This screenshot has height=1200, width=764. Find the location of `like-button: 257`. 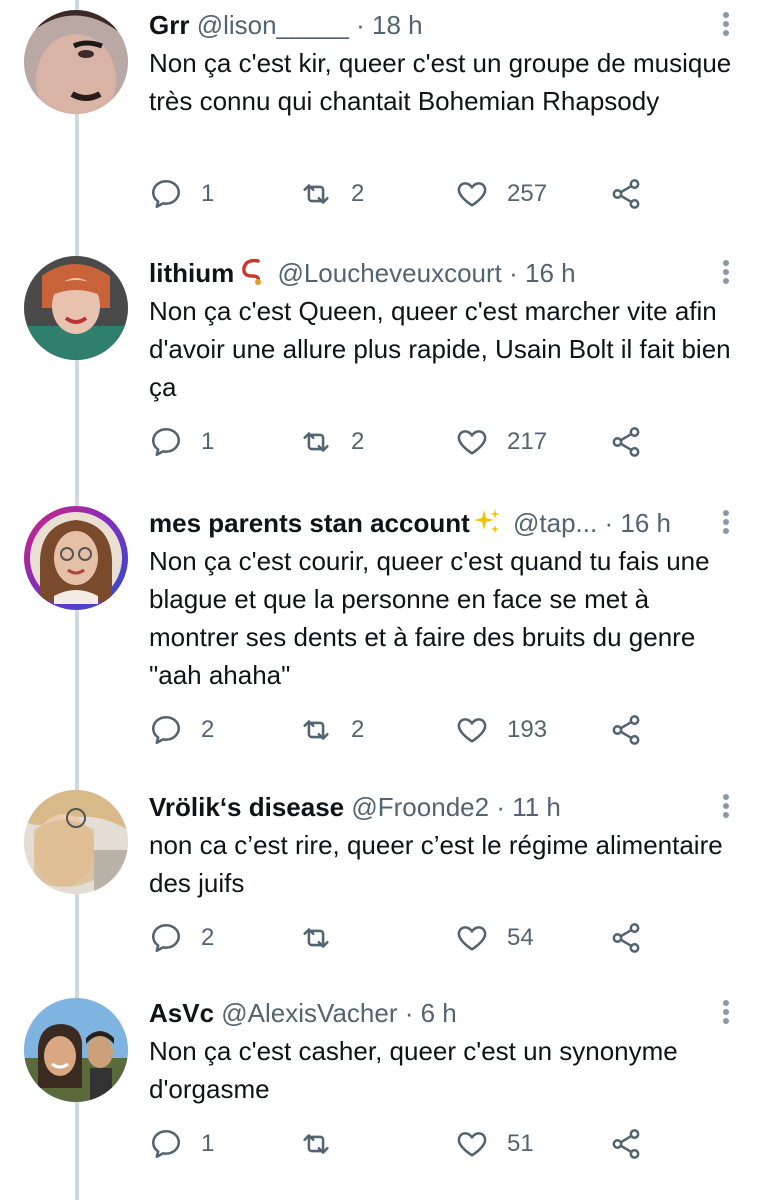

like-button: 257 is located at coordinates (501, 194).